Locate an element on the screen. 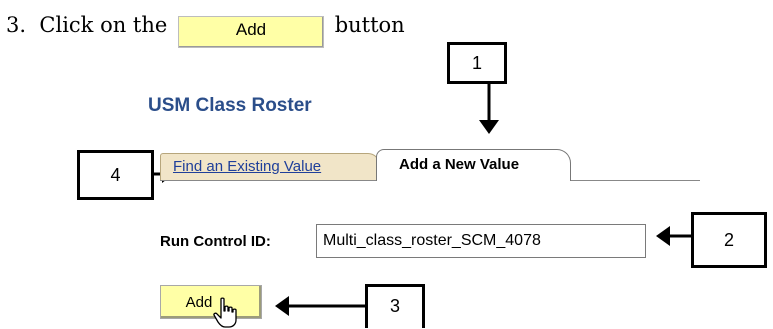 The image size is (773, 329). tab-find-existing-label: Find an Existing Value is located at coordinates (247, 166).